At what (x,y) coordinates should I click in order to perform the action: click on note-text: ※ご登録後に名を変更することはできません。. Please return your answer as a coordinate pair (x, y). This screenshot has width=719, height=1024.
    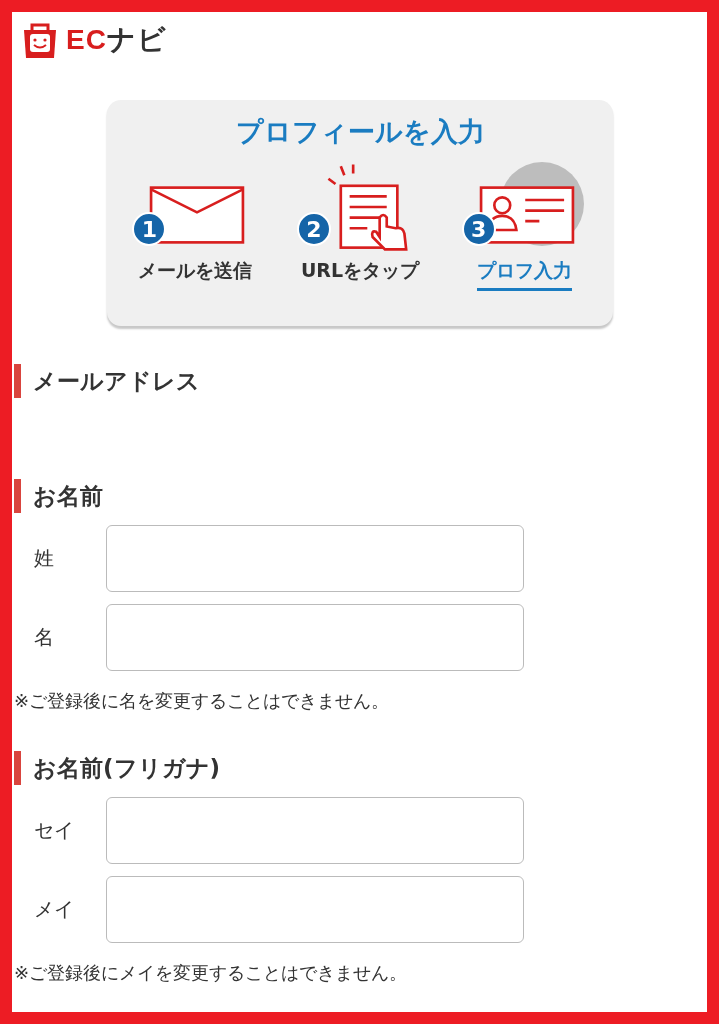
    Looking at the image, I should click on (202, 701).